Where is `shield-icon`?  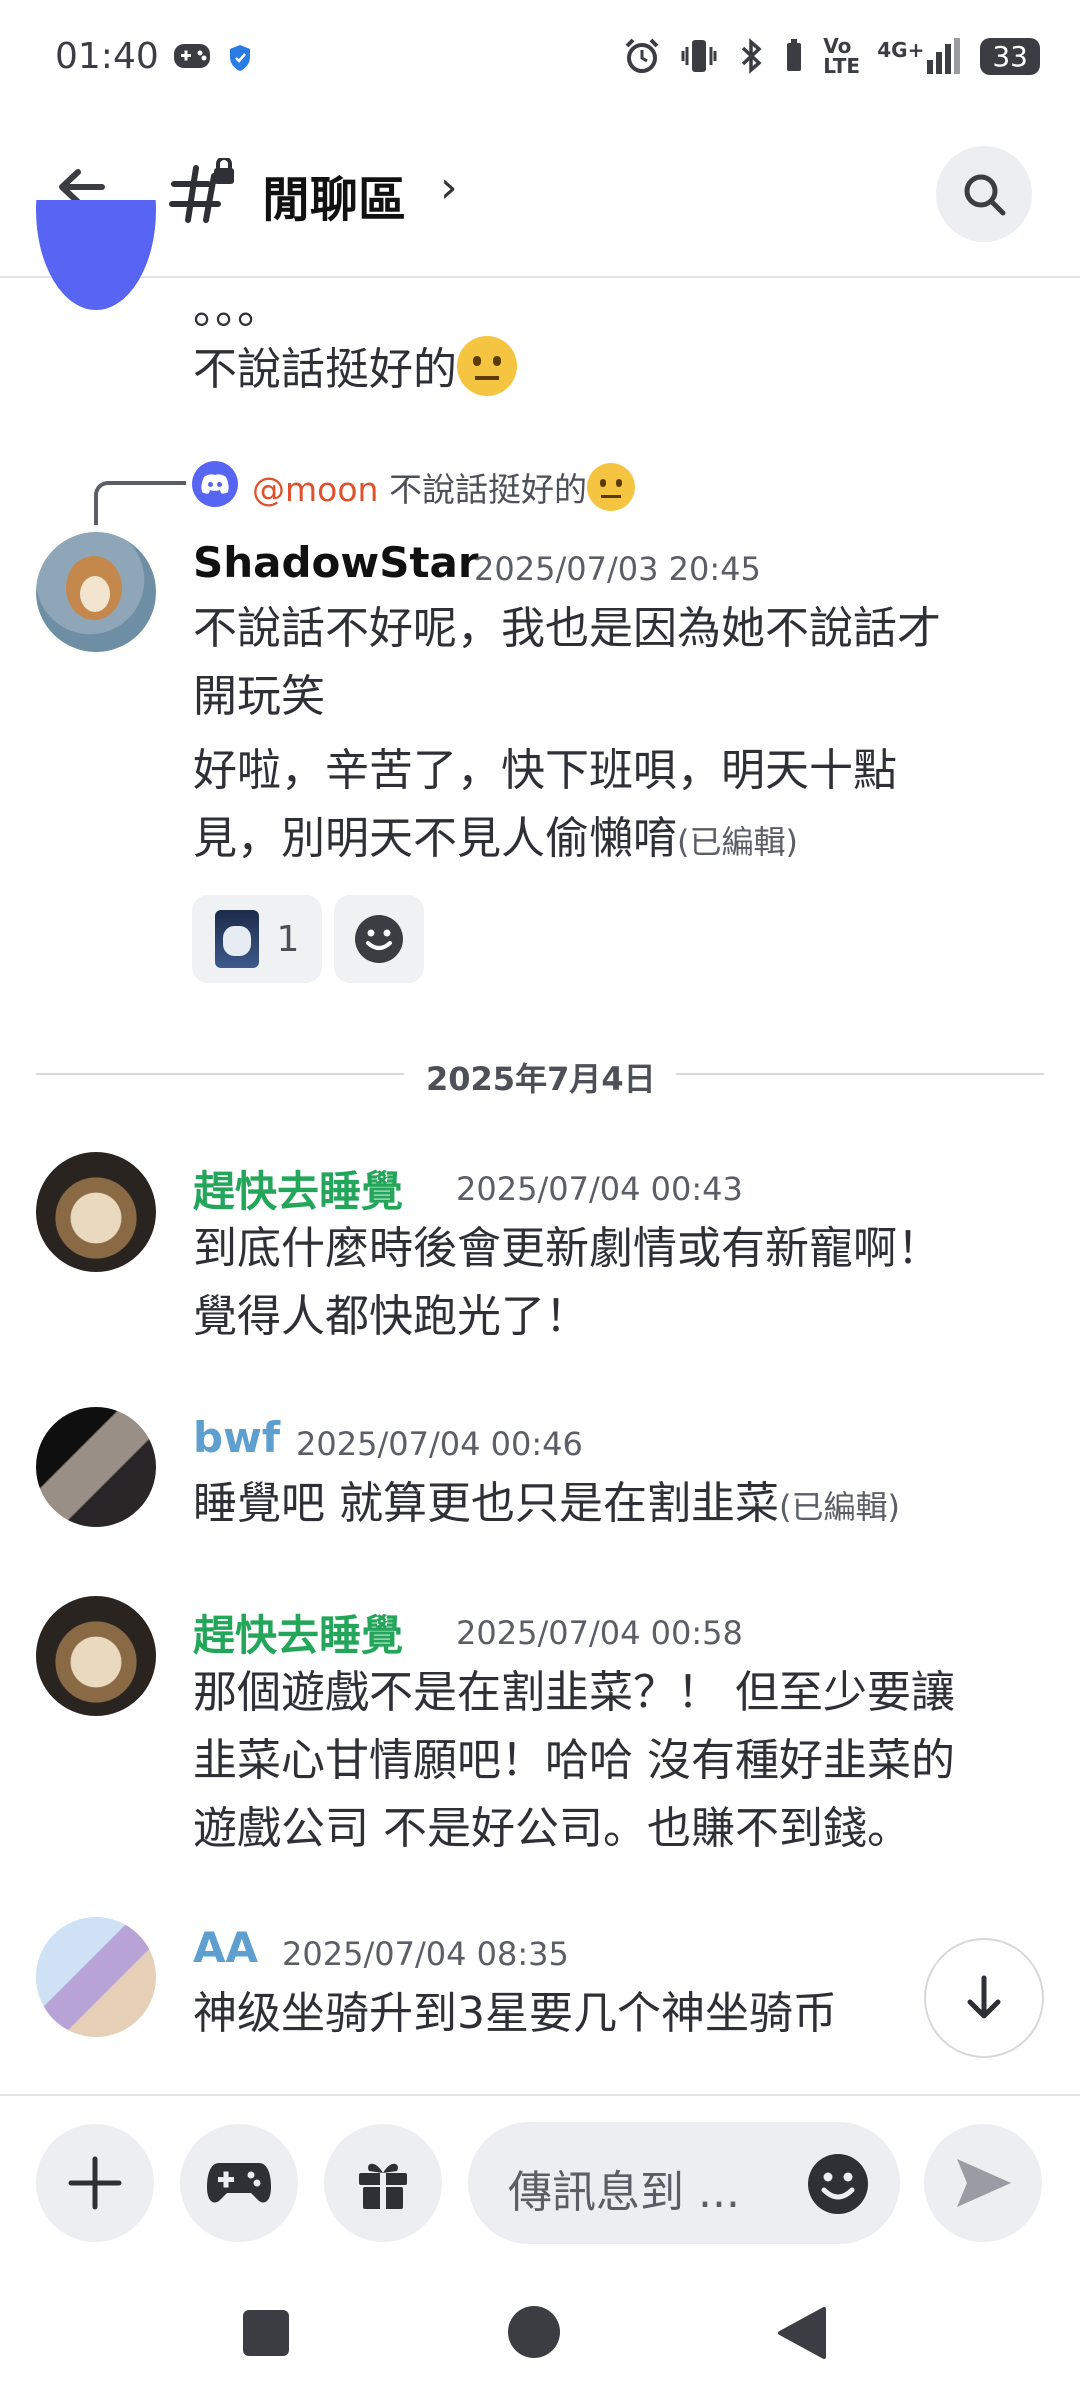 shield-icon is located at coordinates (240, 60).